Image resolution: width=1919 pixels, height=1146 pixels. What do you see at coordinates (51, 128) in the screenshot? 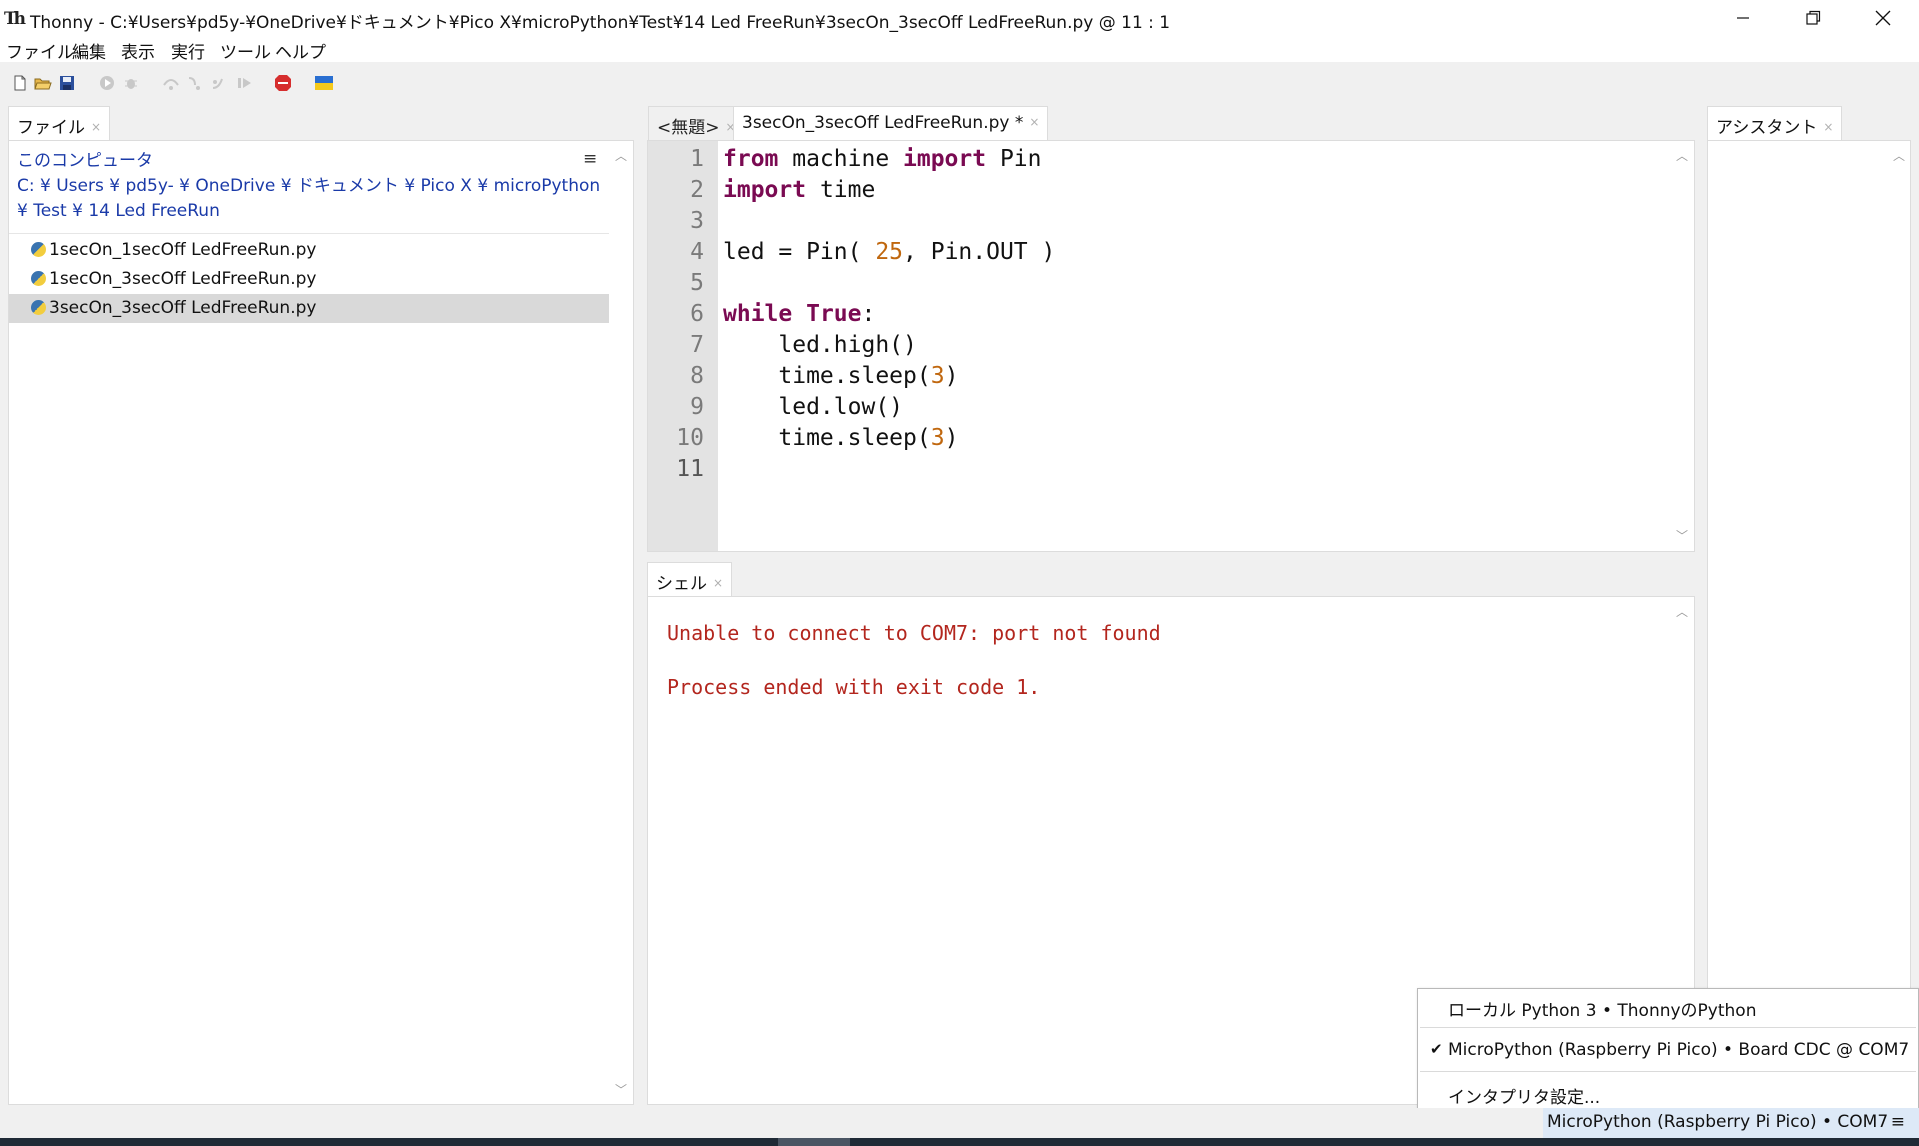
I see `tab-files-label: ファイル` at bounding box center [51, 128].